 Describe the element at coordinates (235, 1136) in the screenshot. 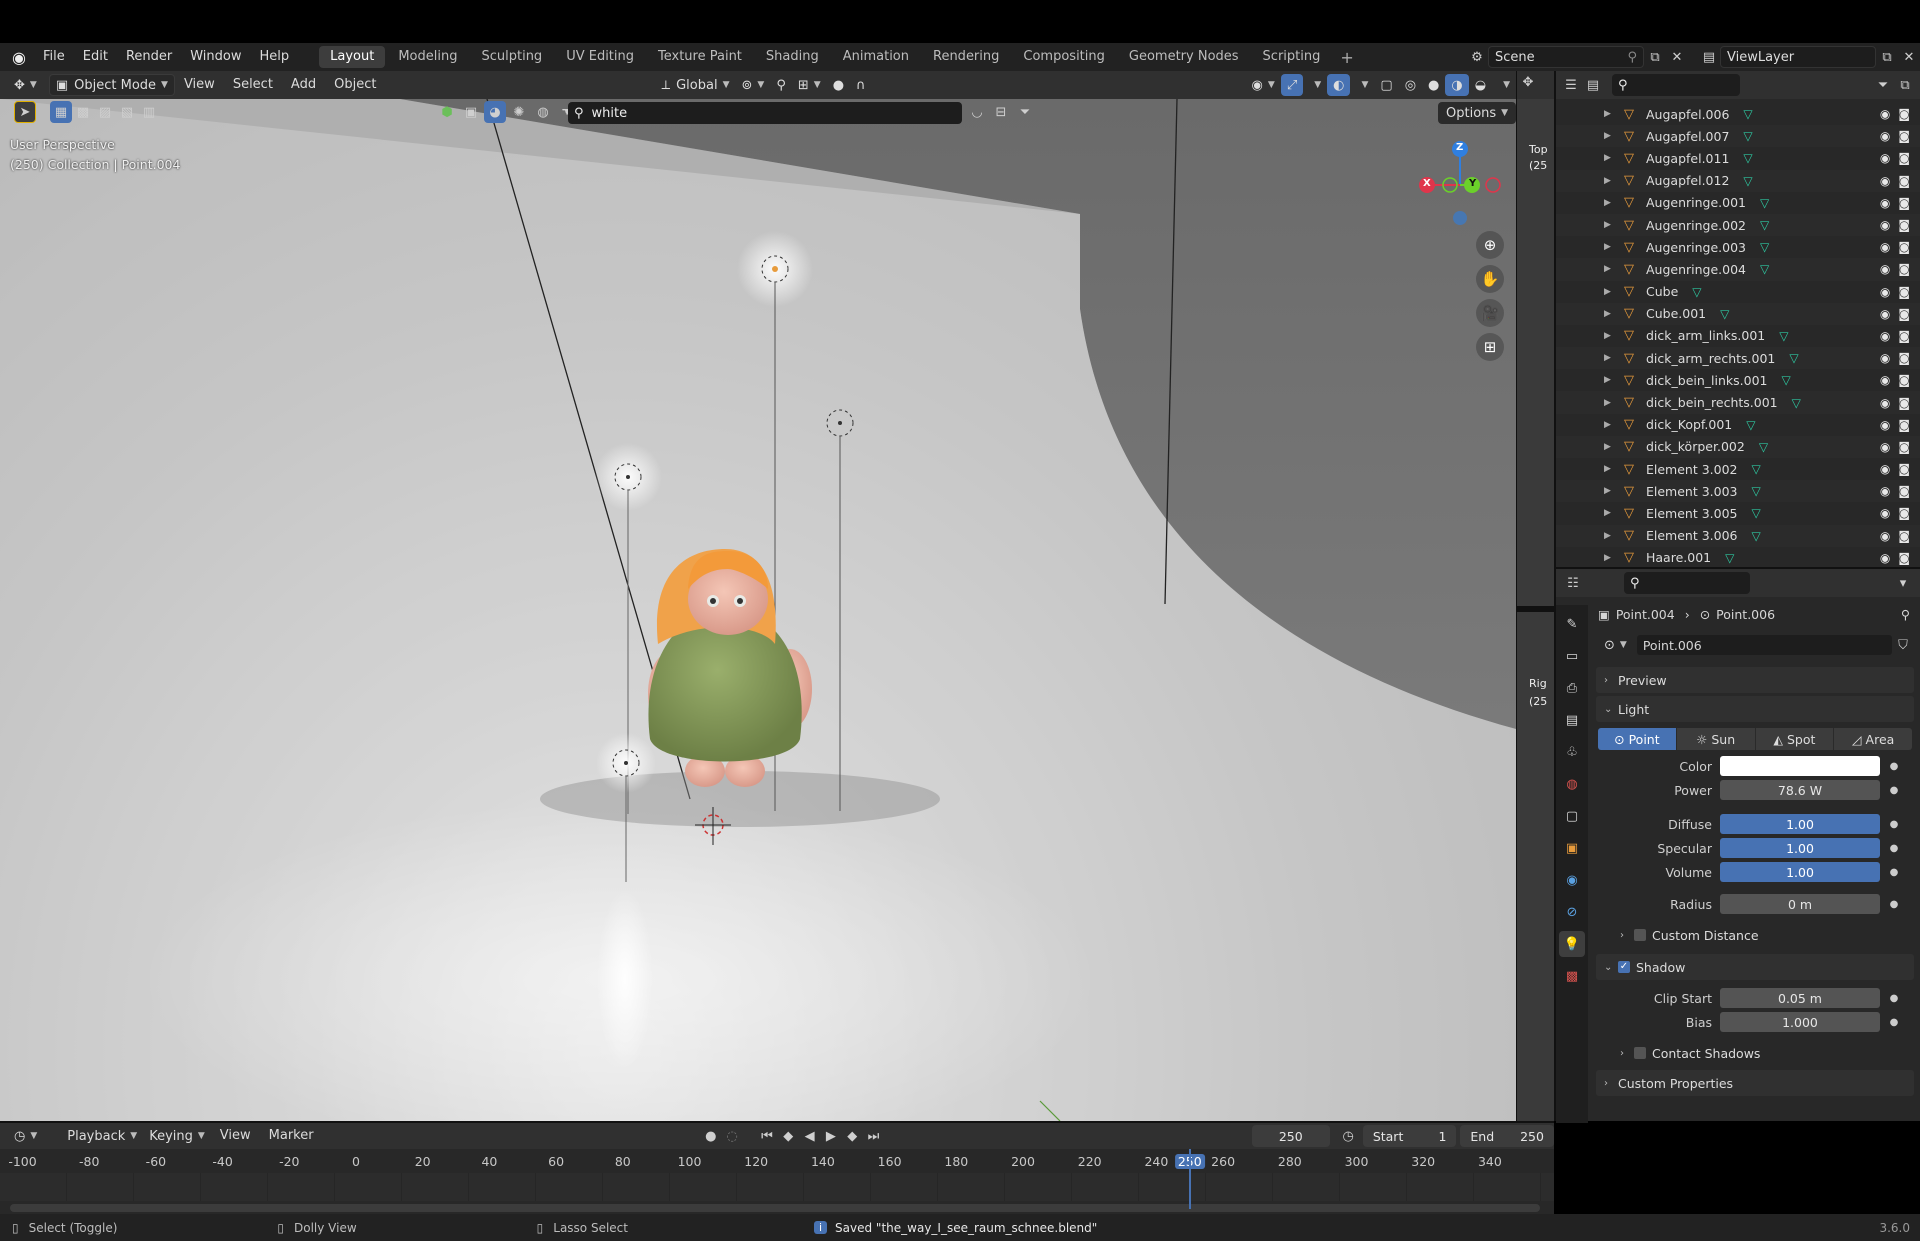

I see `timeline-menu-view: View` at that location.